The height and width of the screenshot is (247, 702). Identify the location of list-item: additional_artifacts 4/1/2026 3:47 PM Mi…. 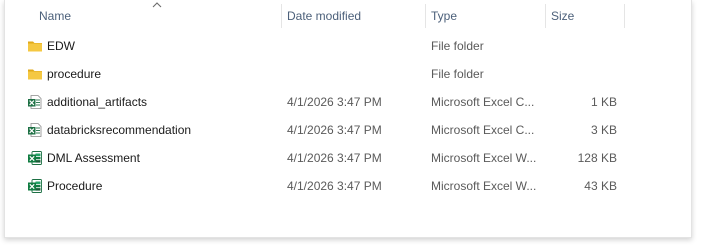
(348, 102).